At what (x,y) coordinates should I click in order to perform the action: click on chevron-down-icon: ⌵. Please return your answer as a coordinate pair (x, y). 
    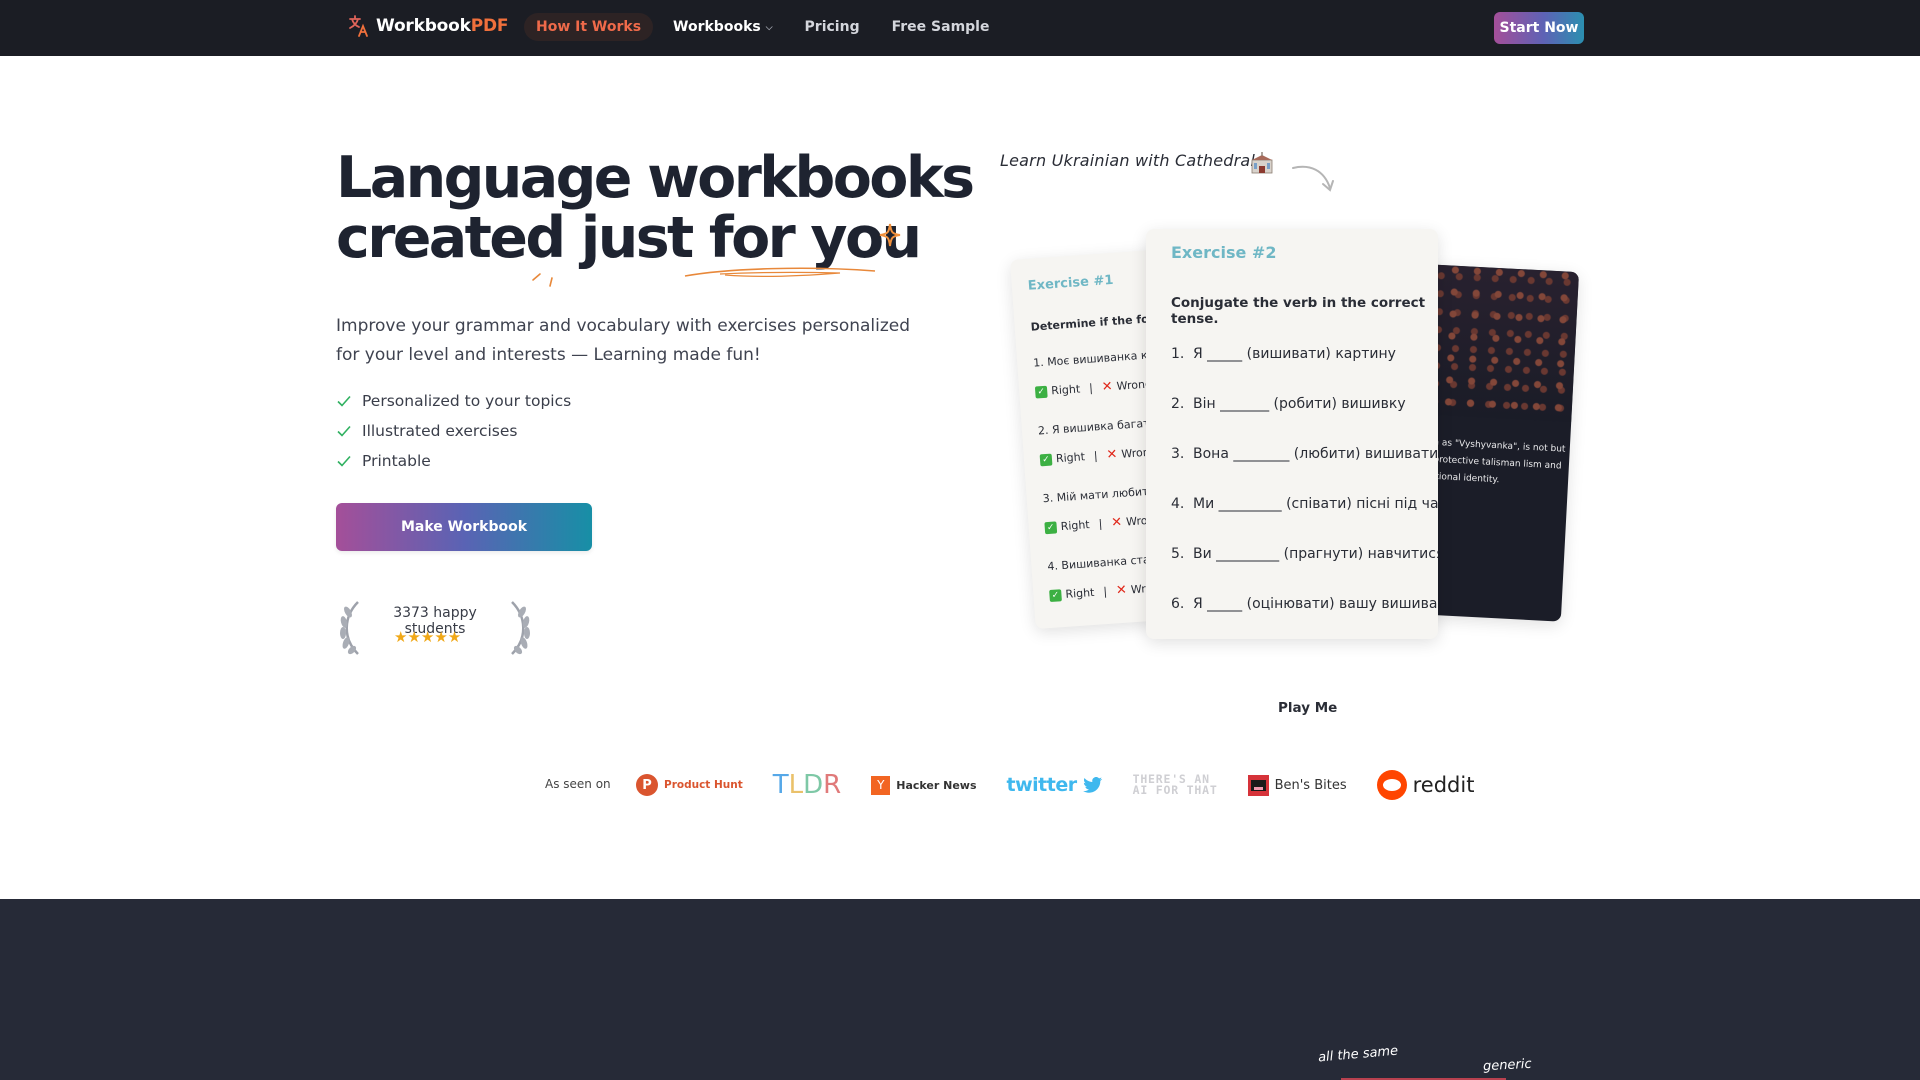
    Looking at the image, I should click on (769, 28).